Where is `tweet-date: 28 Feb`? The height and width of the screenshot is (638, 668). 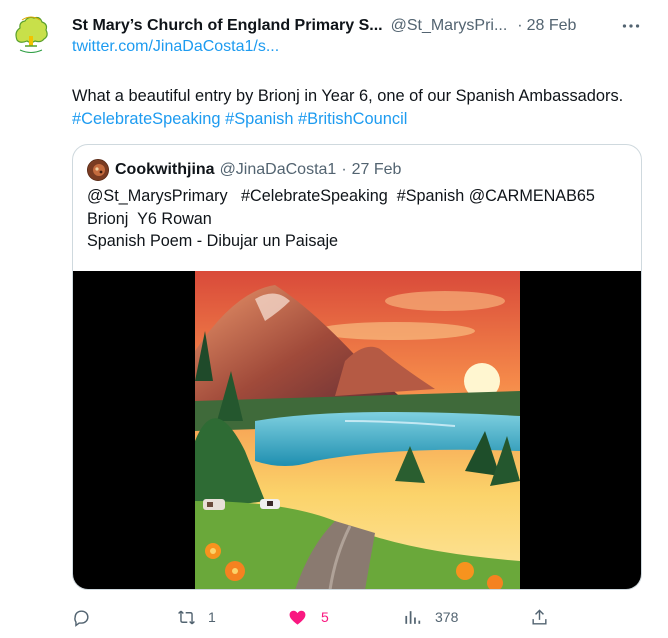 tweet-date: 28 Feb is located at coordinates (552, 26).